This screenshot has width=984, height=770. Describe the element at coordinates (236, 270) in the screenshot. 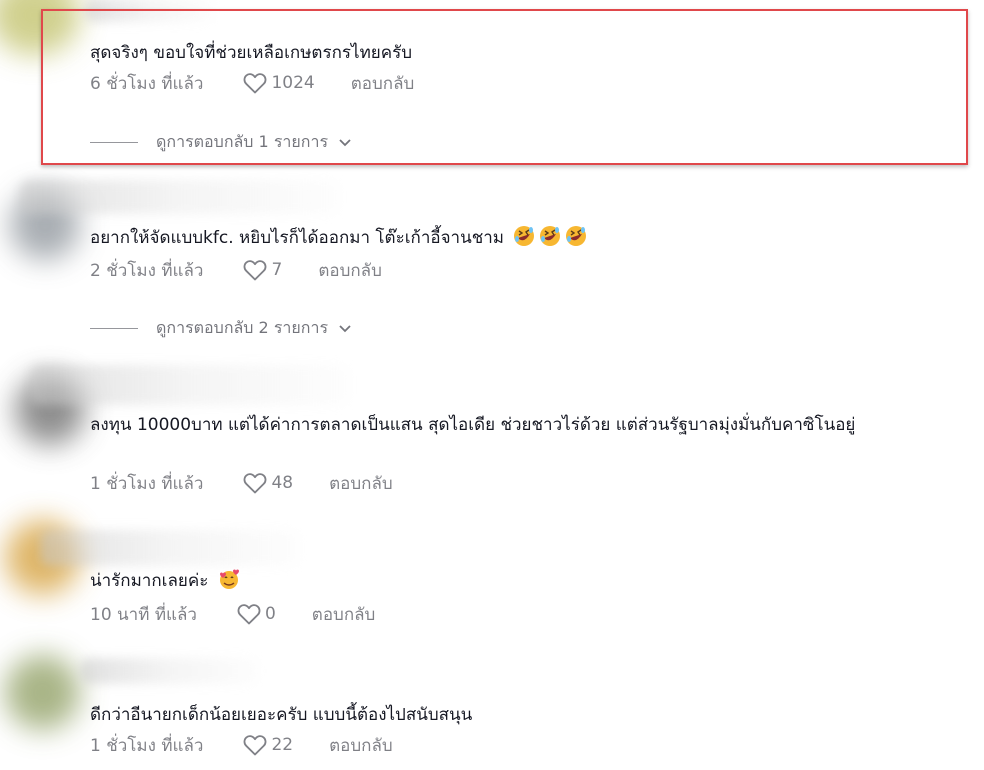

I see `comment-meta: 2 ชั่วโมง ที่แล้ว 7 ตอบกลับ` at that location.